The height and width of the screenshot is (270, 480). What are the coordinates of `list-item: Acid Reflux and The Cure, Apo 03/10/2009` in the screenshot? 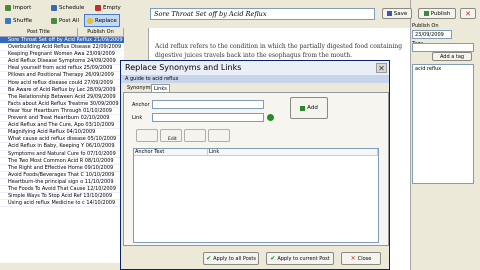 It's located at (62, 126).